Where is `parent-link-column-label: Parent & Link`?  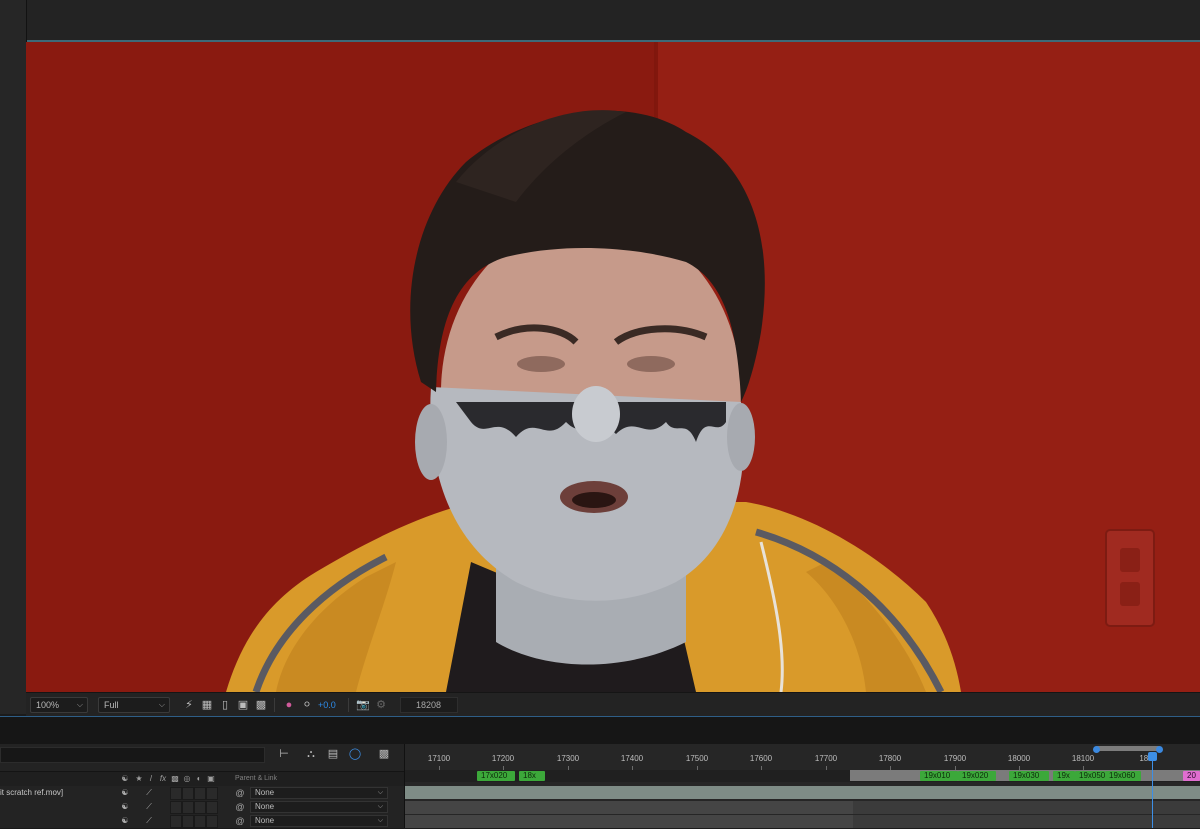 parent-link-column-label: Parent & Link is located at coordinates (256, 778).